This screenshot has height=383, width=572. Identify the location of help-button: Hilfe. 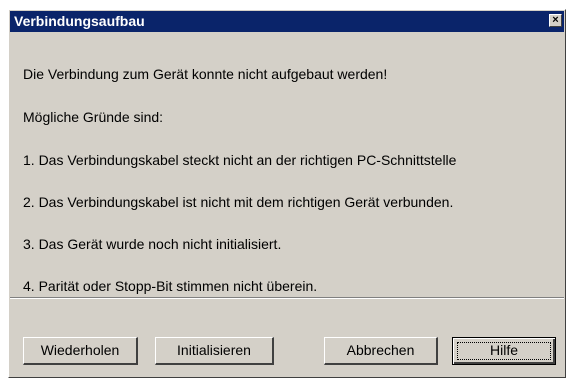
(504, 351).